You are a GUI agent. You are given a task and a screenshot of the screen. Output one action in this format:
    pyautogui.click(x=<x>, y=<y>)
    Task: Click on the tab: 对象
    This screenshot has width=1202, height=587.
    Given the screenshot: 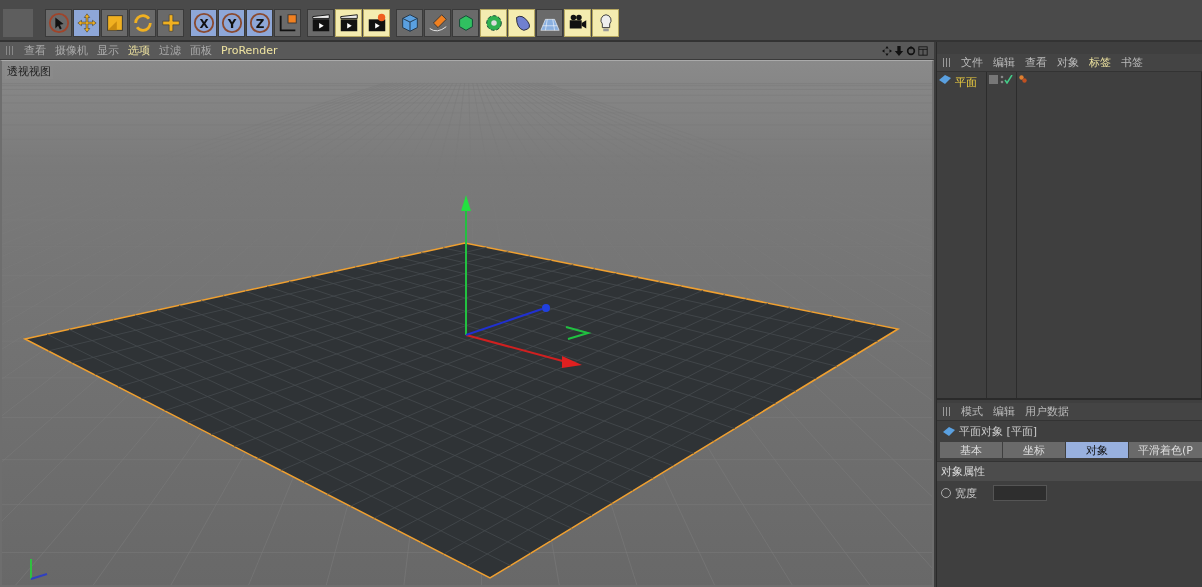 What is the action you would take?
    pyautogui.click(x=1097, y=450)
    